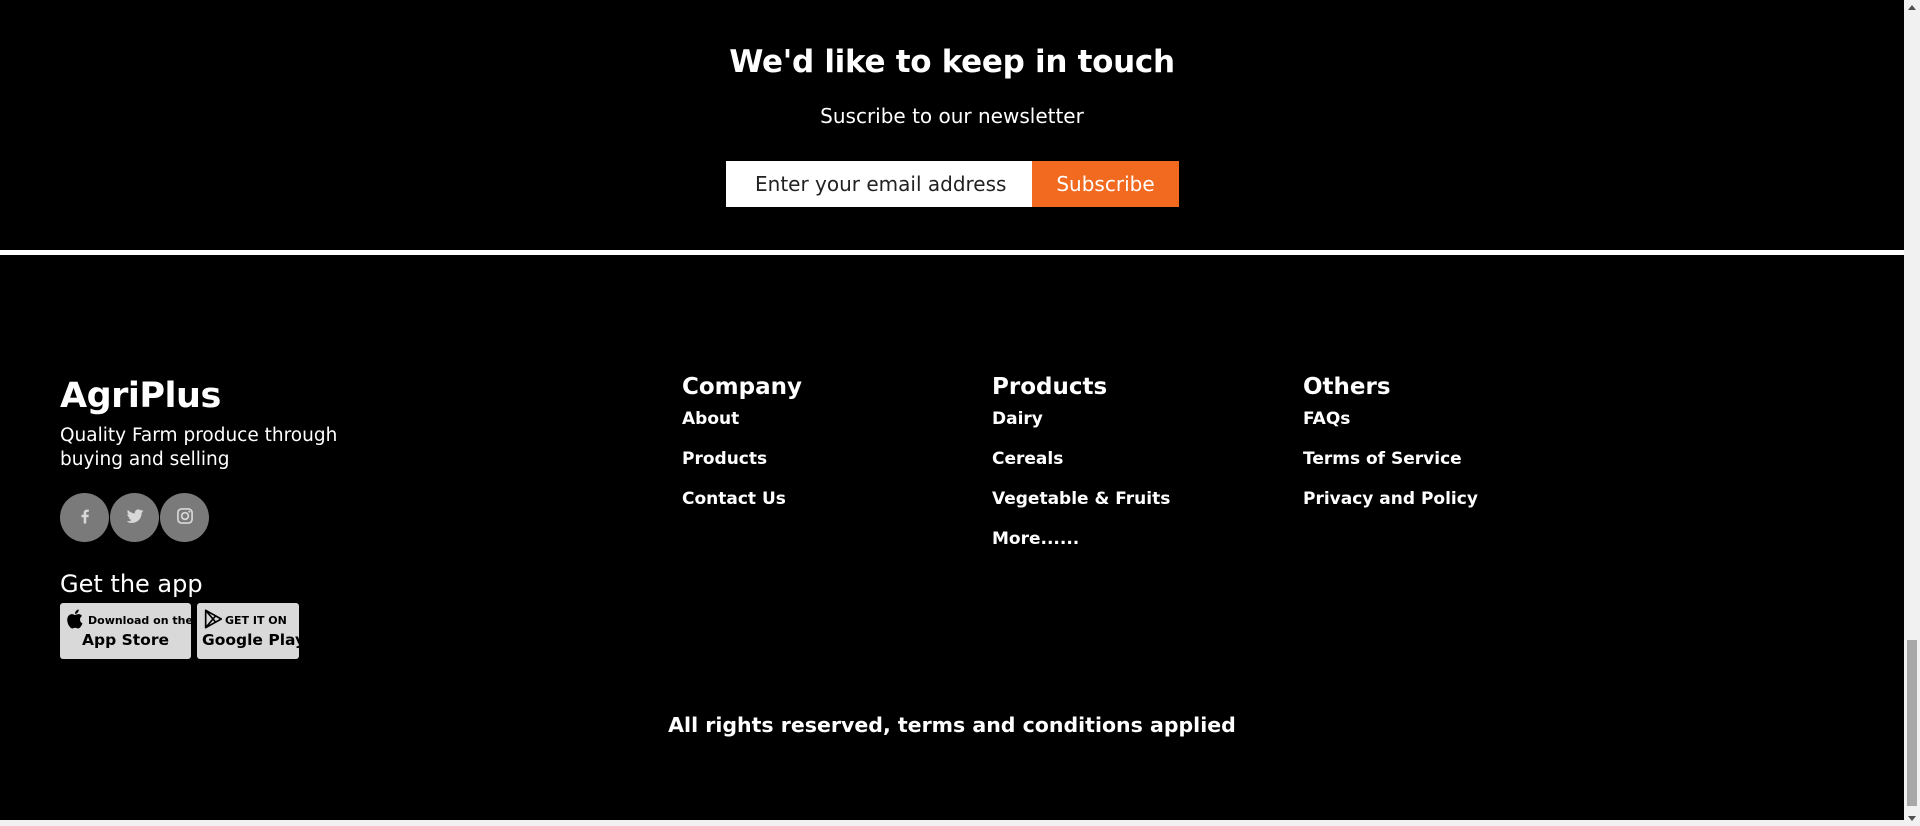  Describe the element at coordinates (742, 419) in the screenshot. I see `footer-link-about: About` at that location.